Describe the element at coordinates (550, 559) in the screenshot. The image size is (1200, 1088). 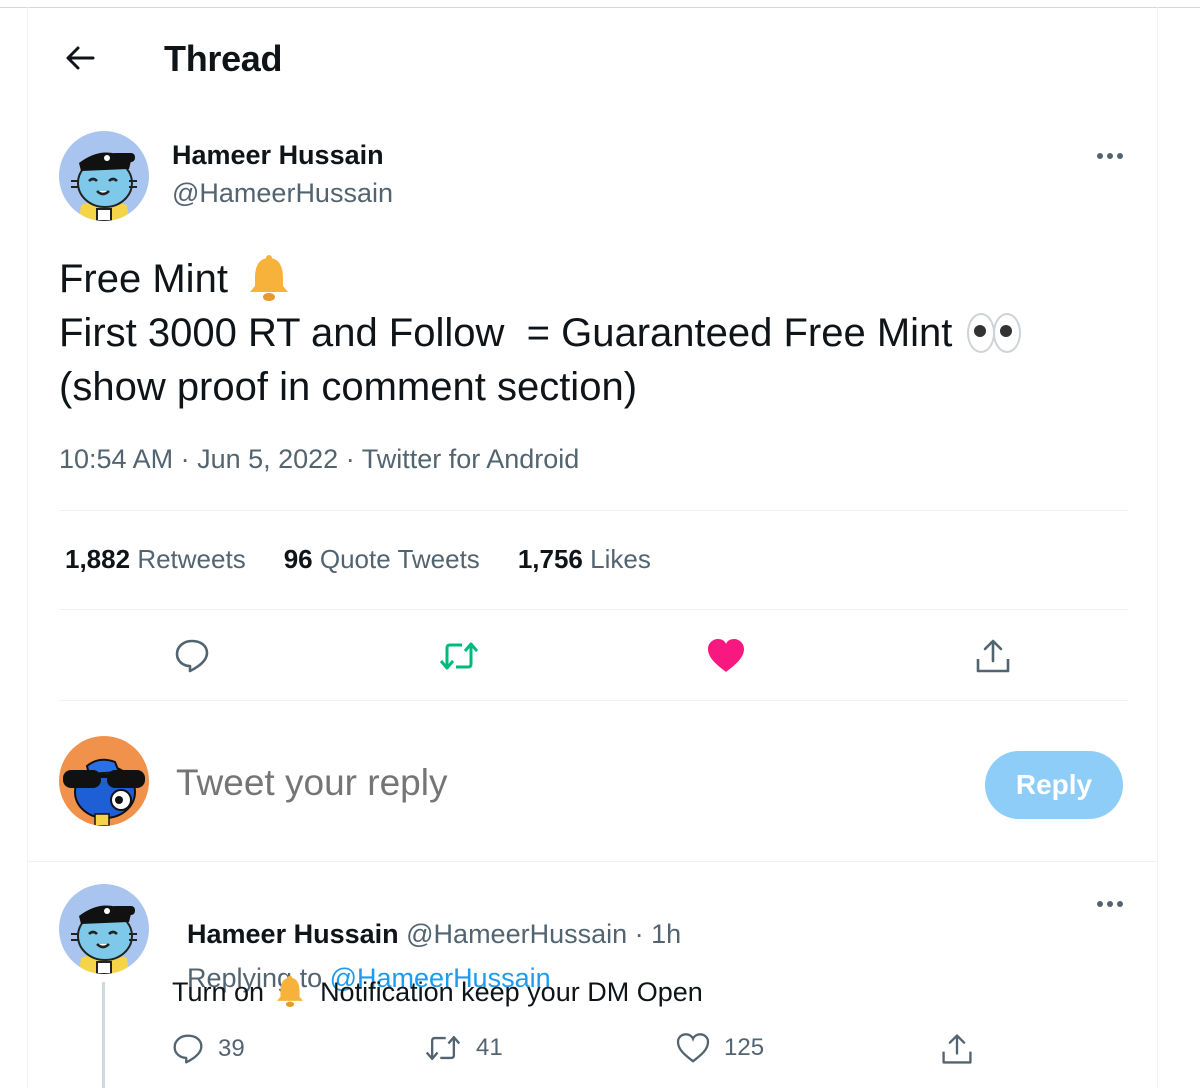
I see `likes-count: 1,756` at that location.